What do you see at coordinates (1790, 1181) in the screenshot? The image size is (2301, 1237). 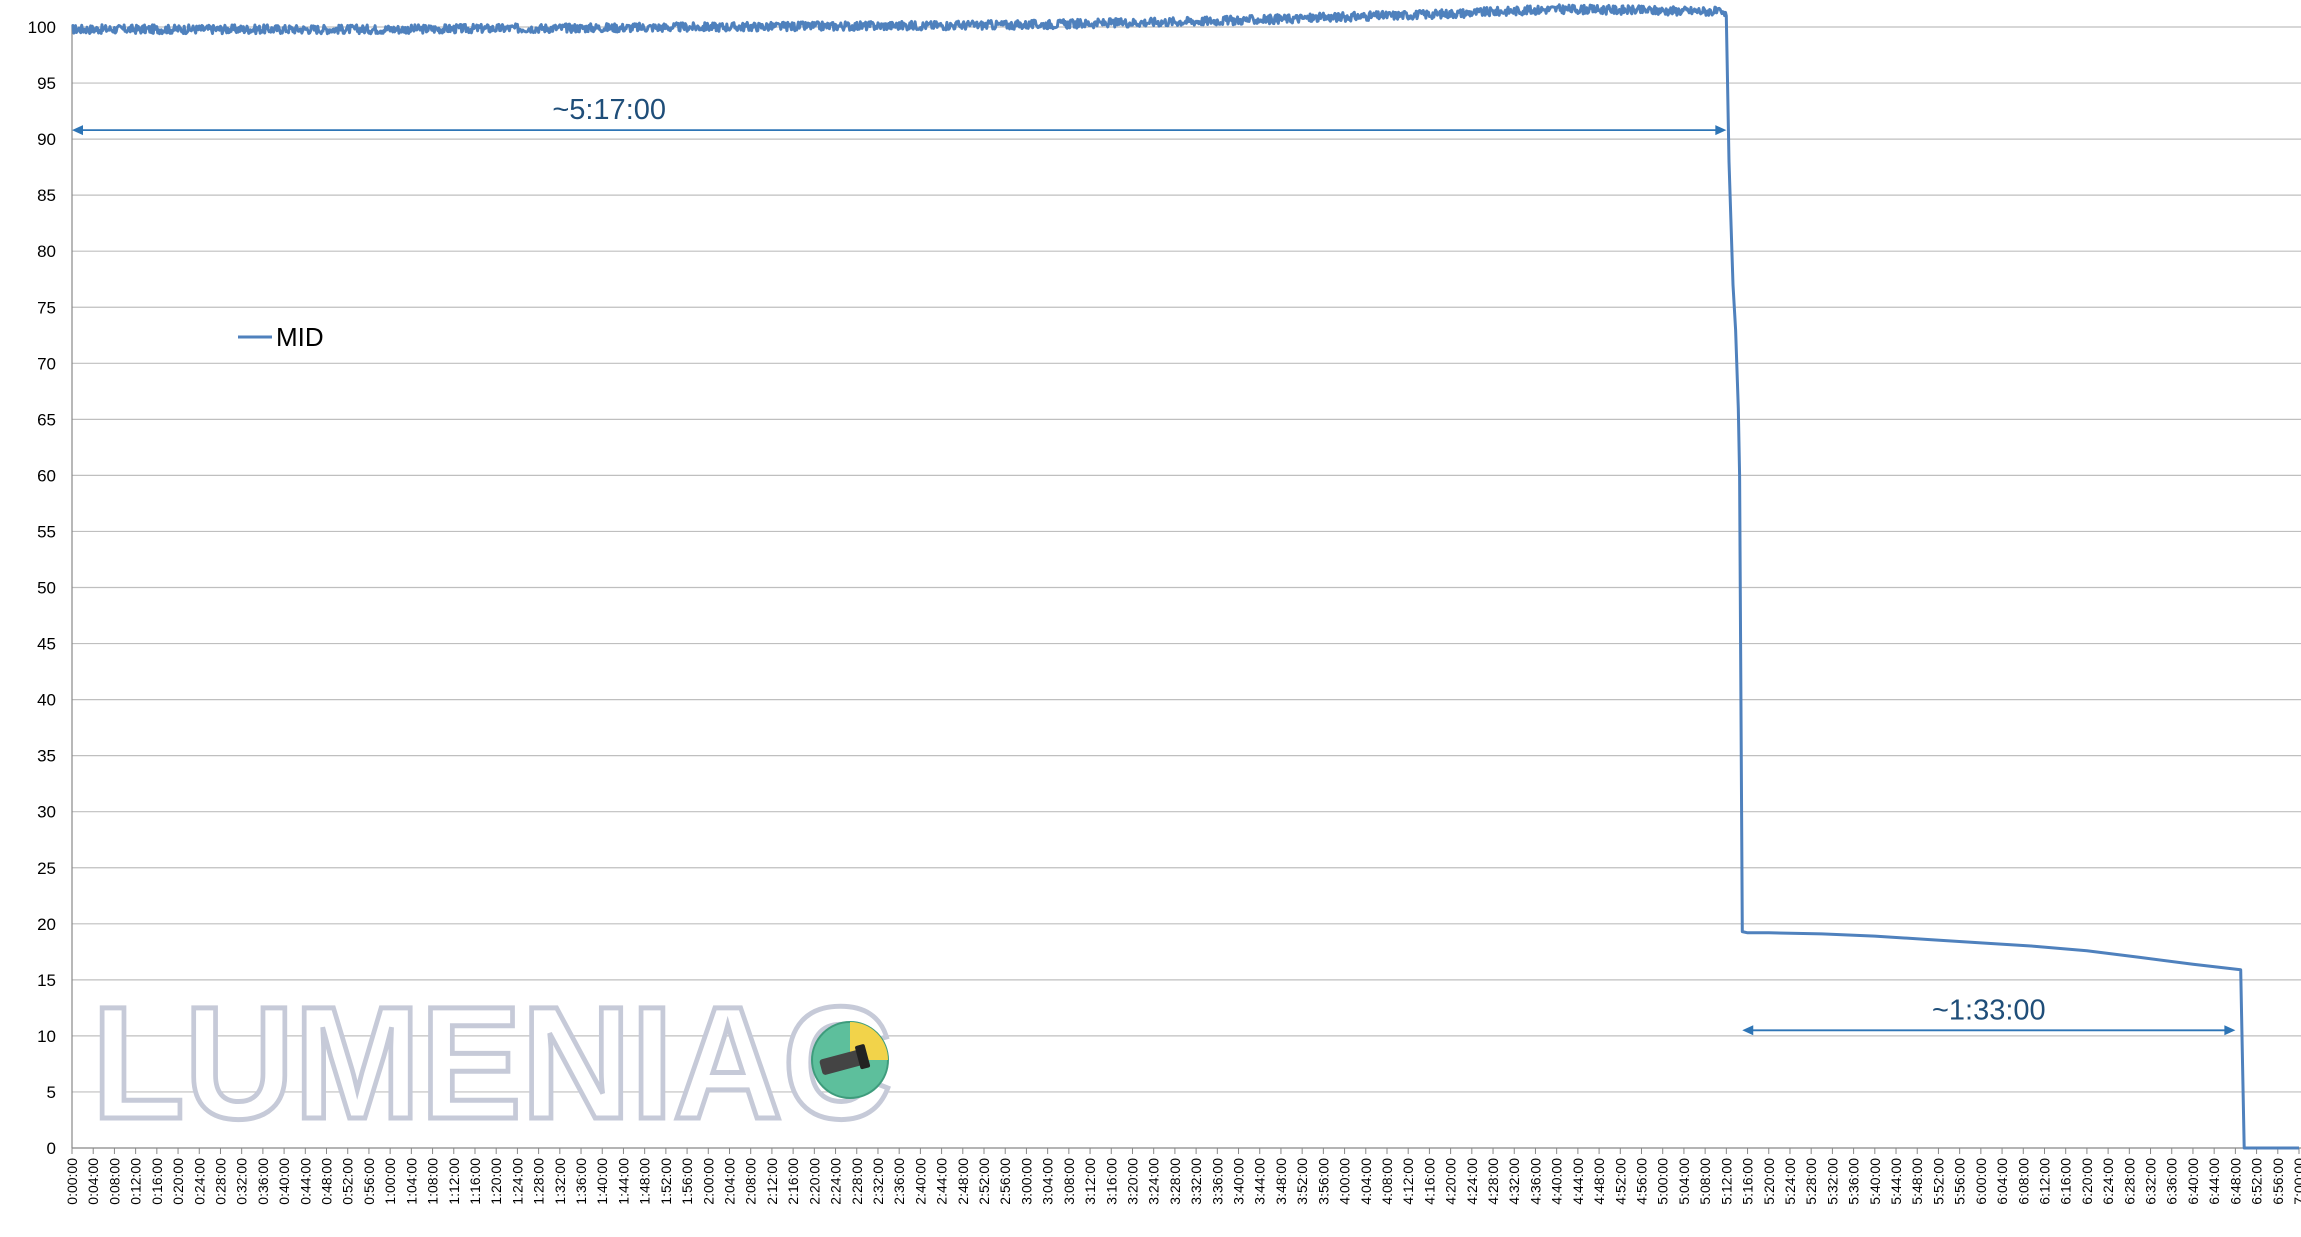 I see `x-tick-label: 5:24:00` at bounding box center [1790, 1181].